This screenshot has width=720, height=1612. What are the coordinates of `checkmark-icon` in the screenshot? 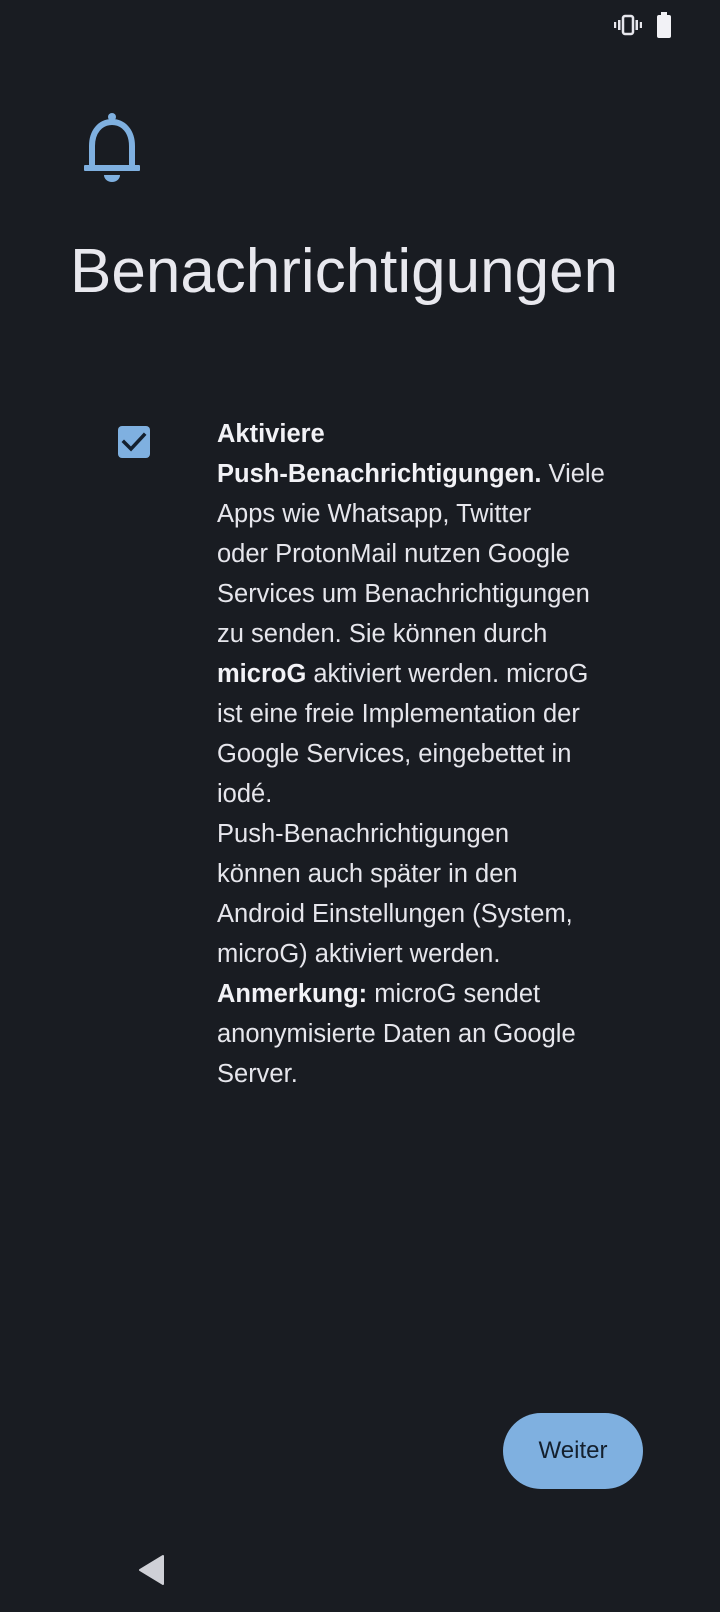 It's located at (134, 442).